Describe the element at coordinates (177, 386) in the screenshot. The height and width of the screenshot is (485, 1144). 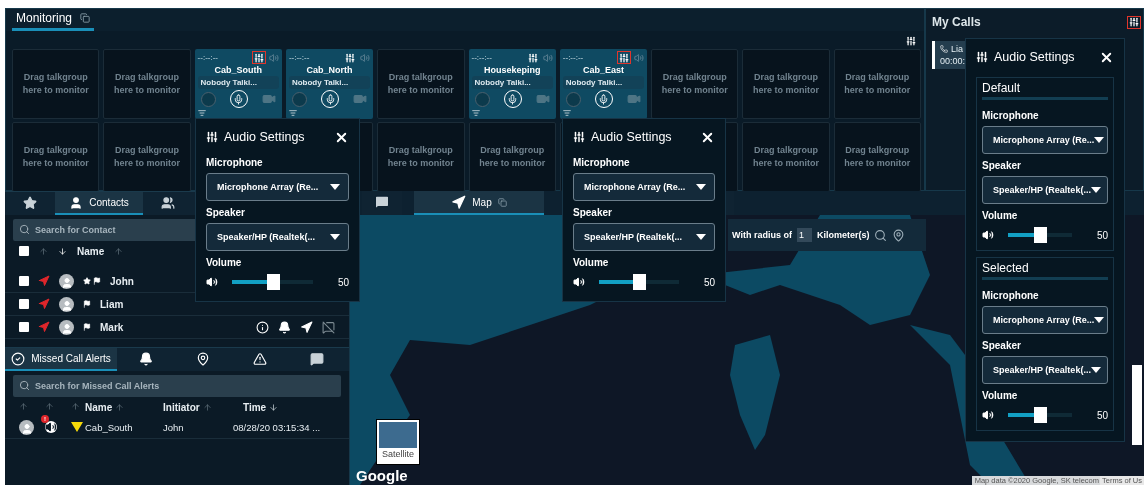
I see `search-field: Search for Missed Call Alerts` at that location.